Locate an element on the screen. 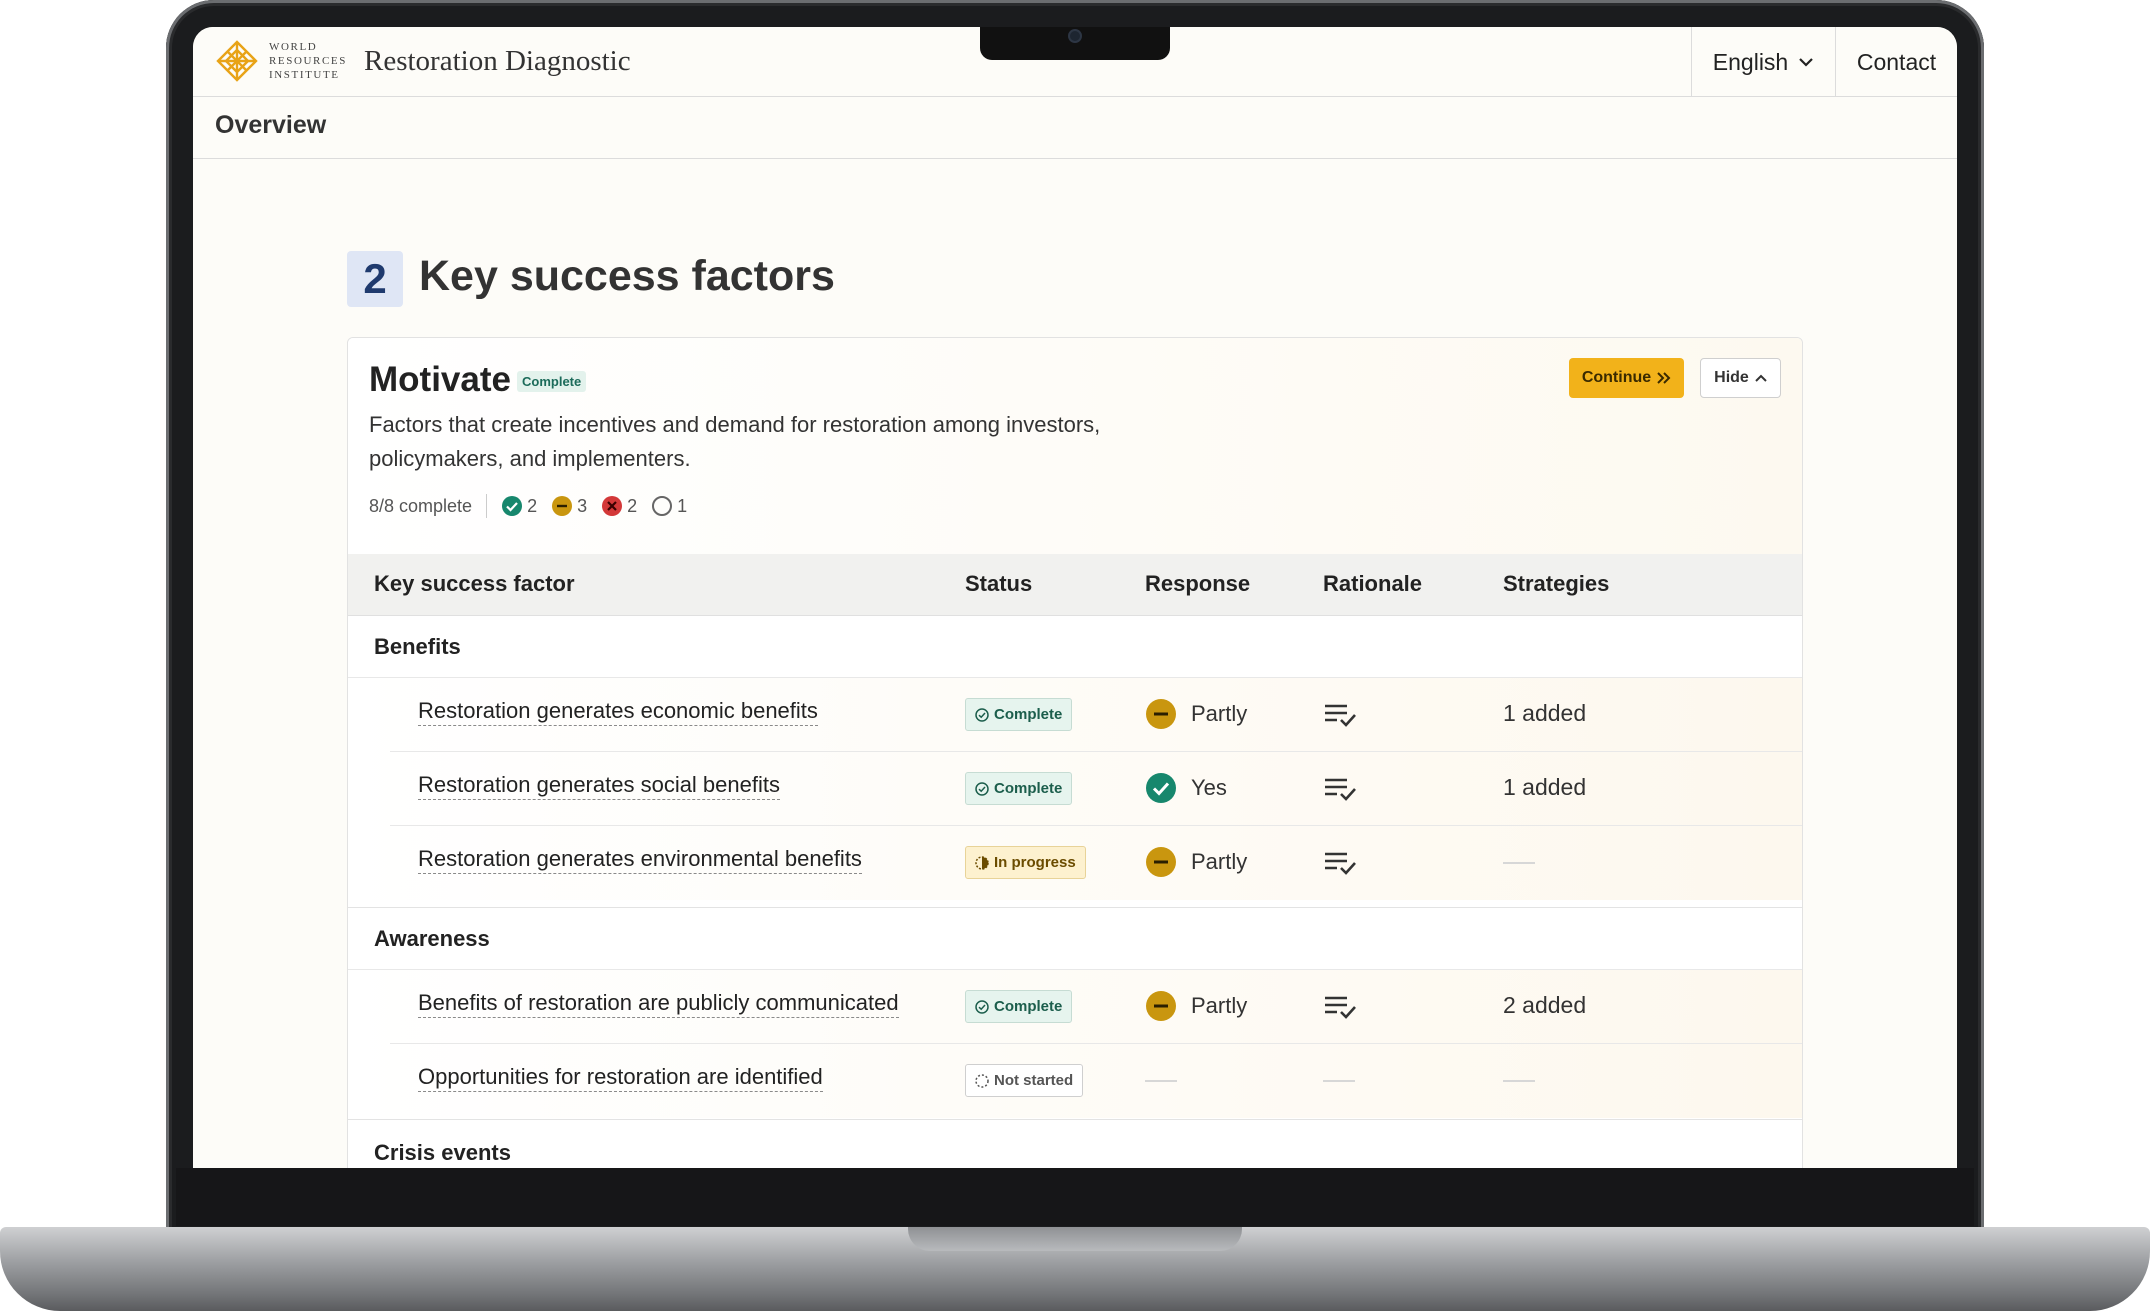 The width and height of the screenshot is (2150, 1311). continue-button: Continue is located at coordinates (1626, 378).